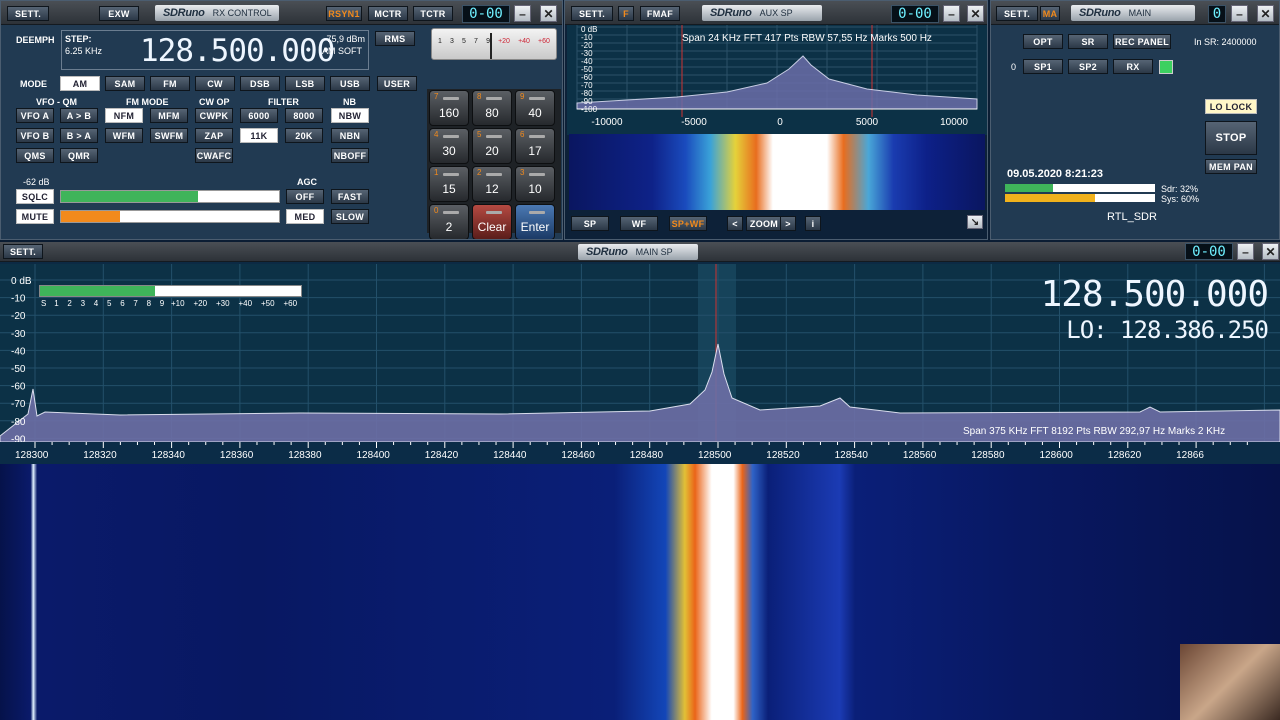 The height and width of the screenshot is (720, 1280). Describe the element at coordinates (1231, 138) in the screenshot. I see `stop-button: STOP` at that location.